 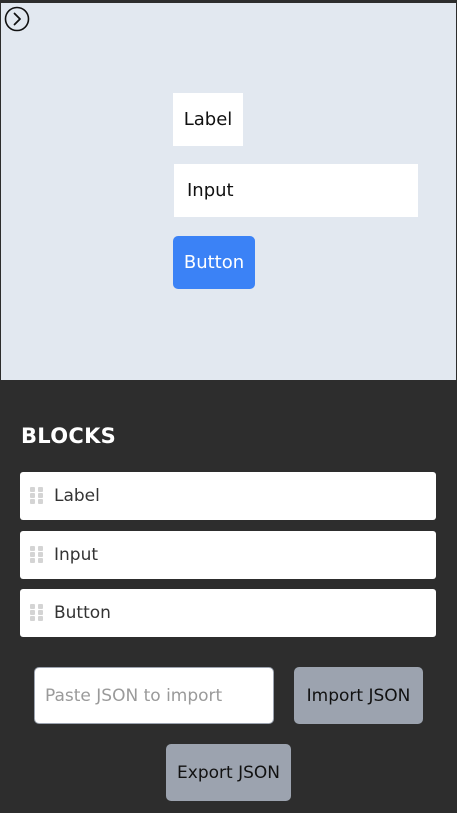 What do you see at coordinates (228, 613) in the screenshot?
I see `block-item-button: Button` at bounding box center [228, 613].